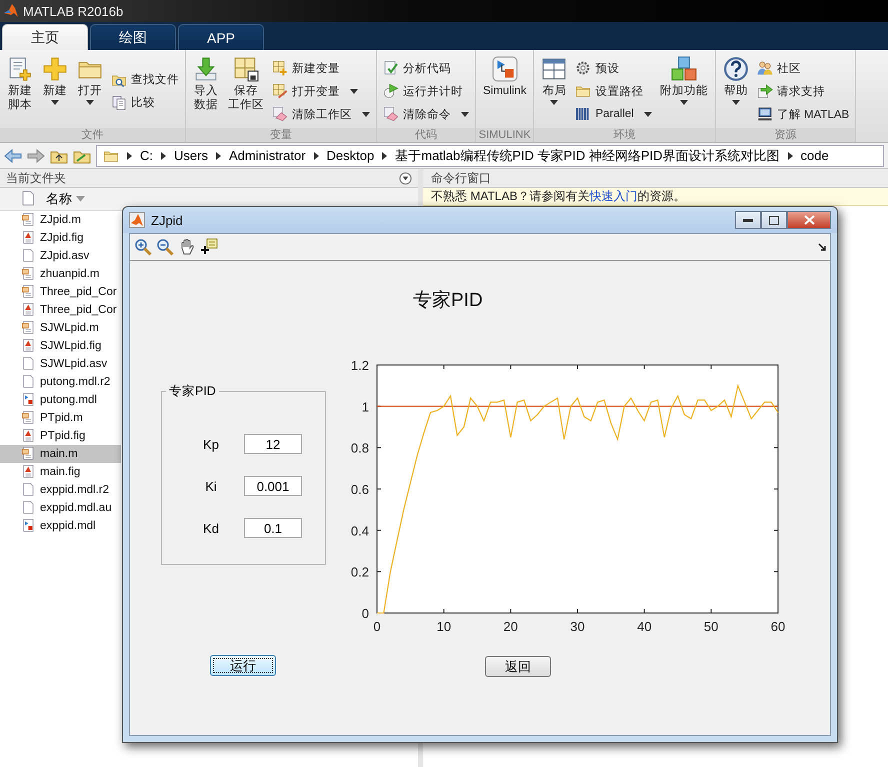  Describe the element at coordinates (60, 490) in the screenshot. I see `file-item: exppid.mdl.r2` at that location.